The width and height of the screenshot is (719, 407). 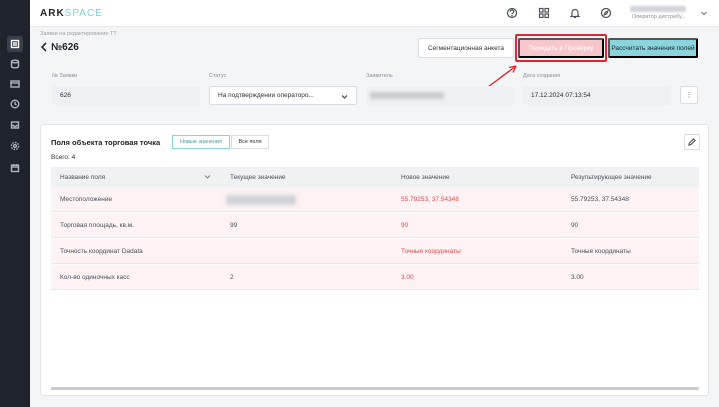 What do you see at coordinates (425, 177) in the screenshot?
I see `column-header: Новое значение` at bounding box center [425, 177].